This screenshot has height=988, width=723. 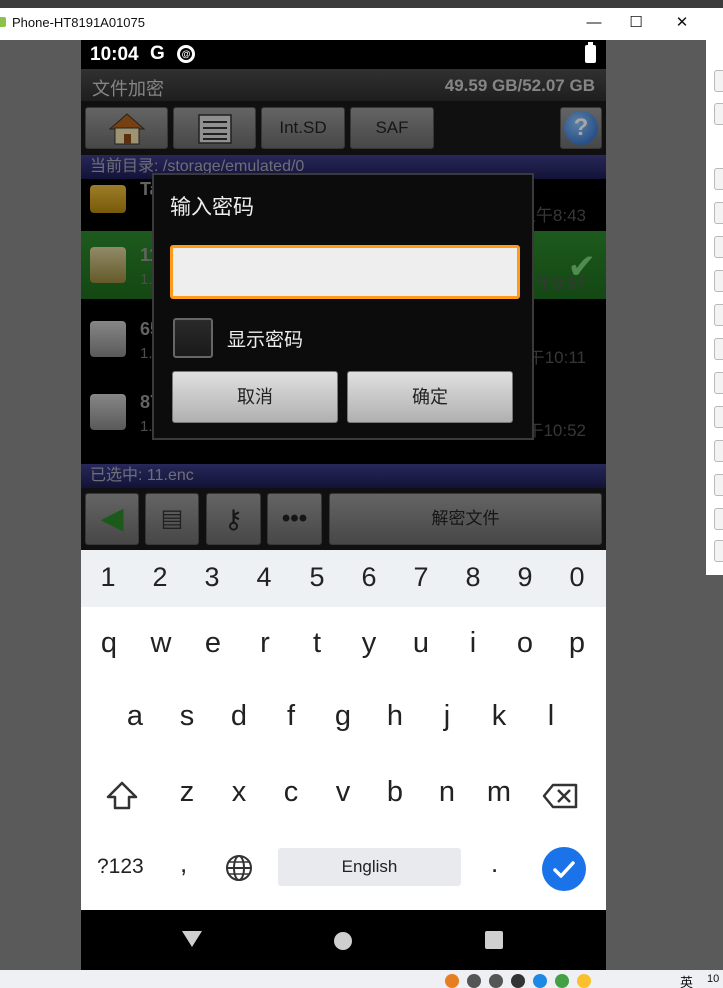 I want to click on key-q: q, so click(x=109, y=643).